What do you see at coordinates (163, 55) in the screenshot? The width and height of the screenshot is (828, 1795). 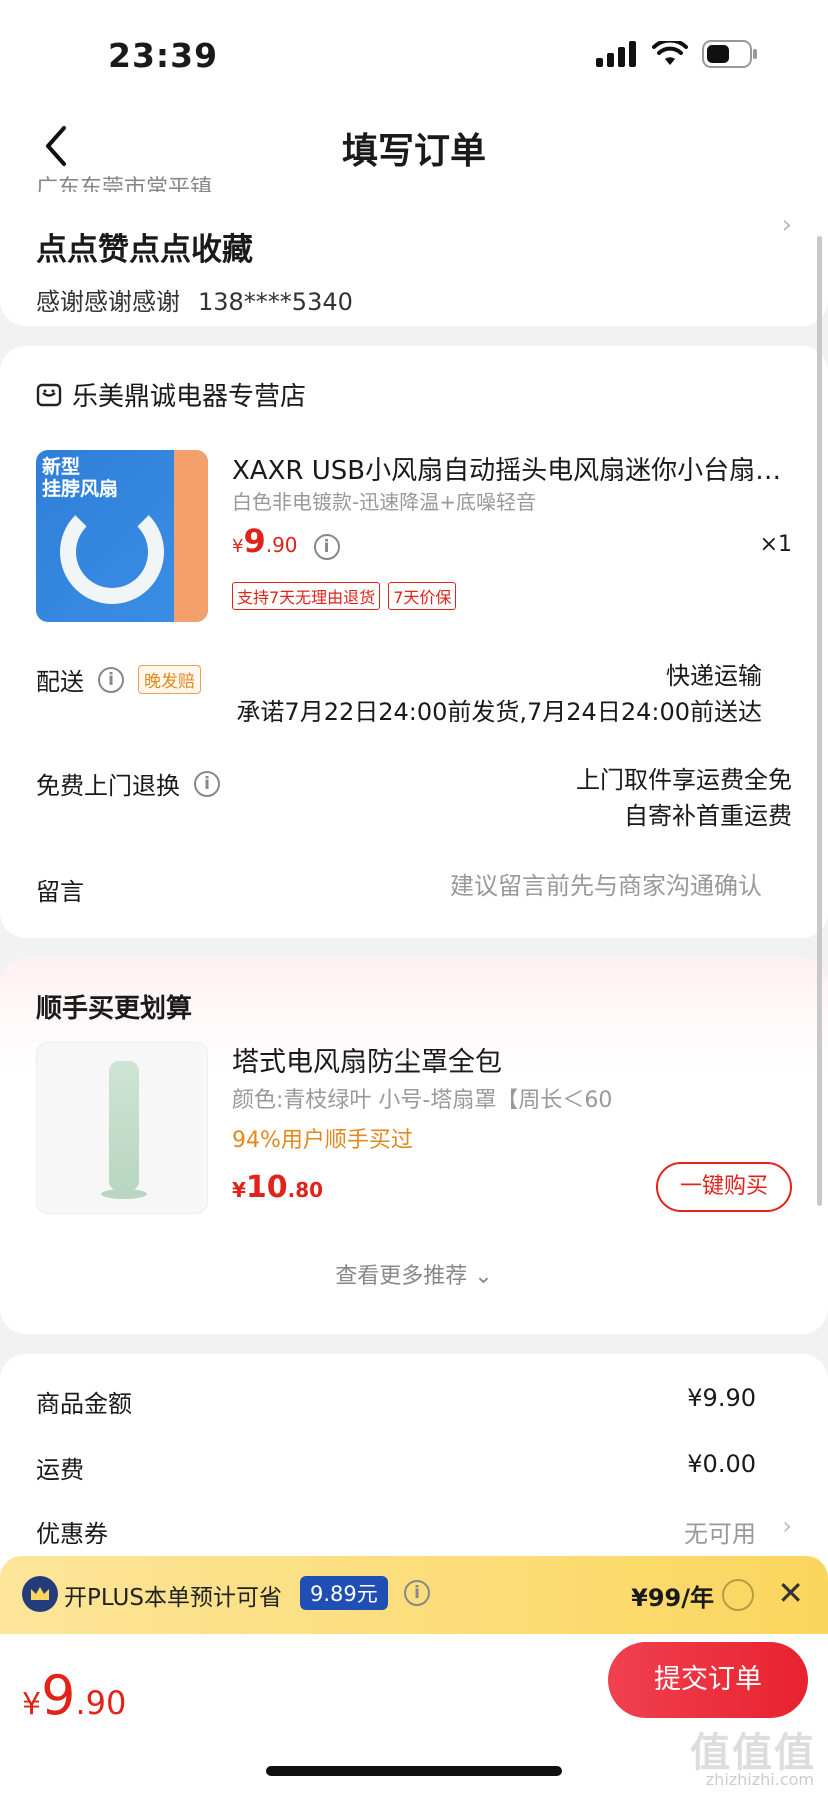 I see `status-time: 23:39` at bounding box center [163, 55].